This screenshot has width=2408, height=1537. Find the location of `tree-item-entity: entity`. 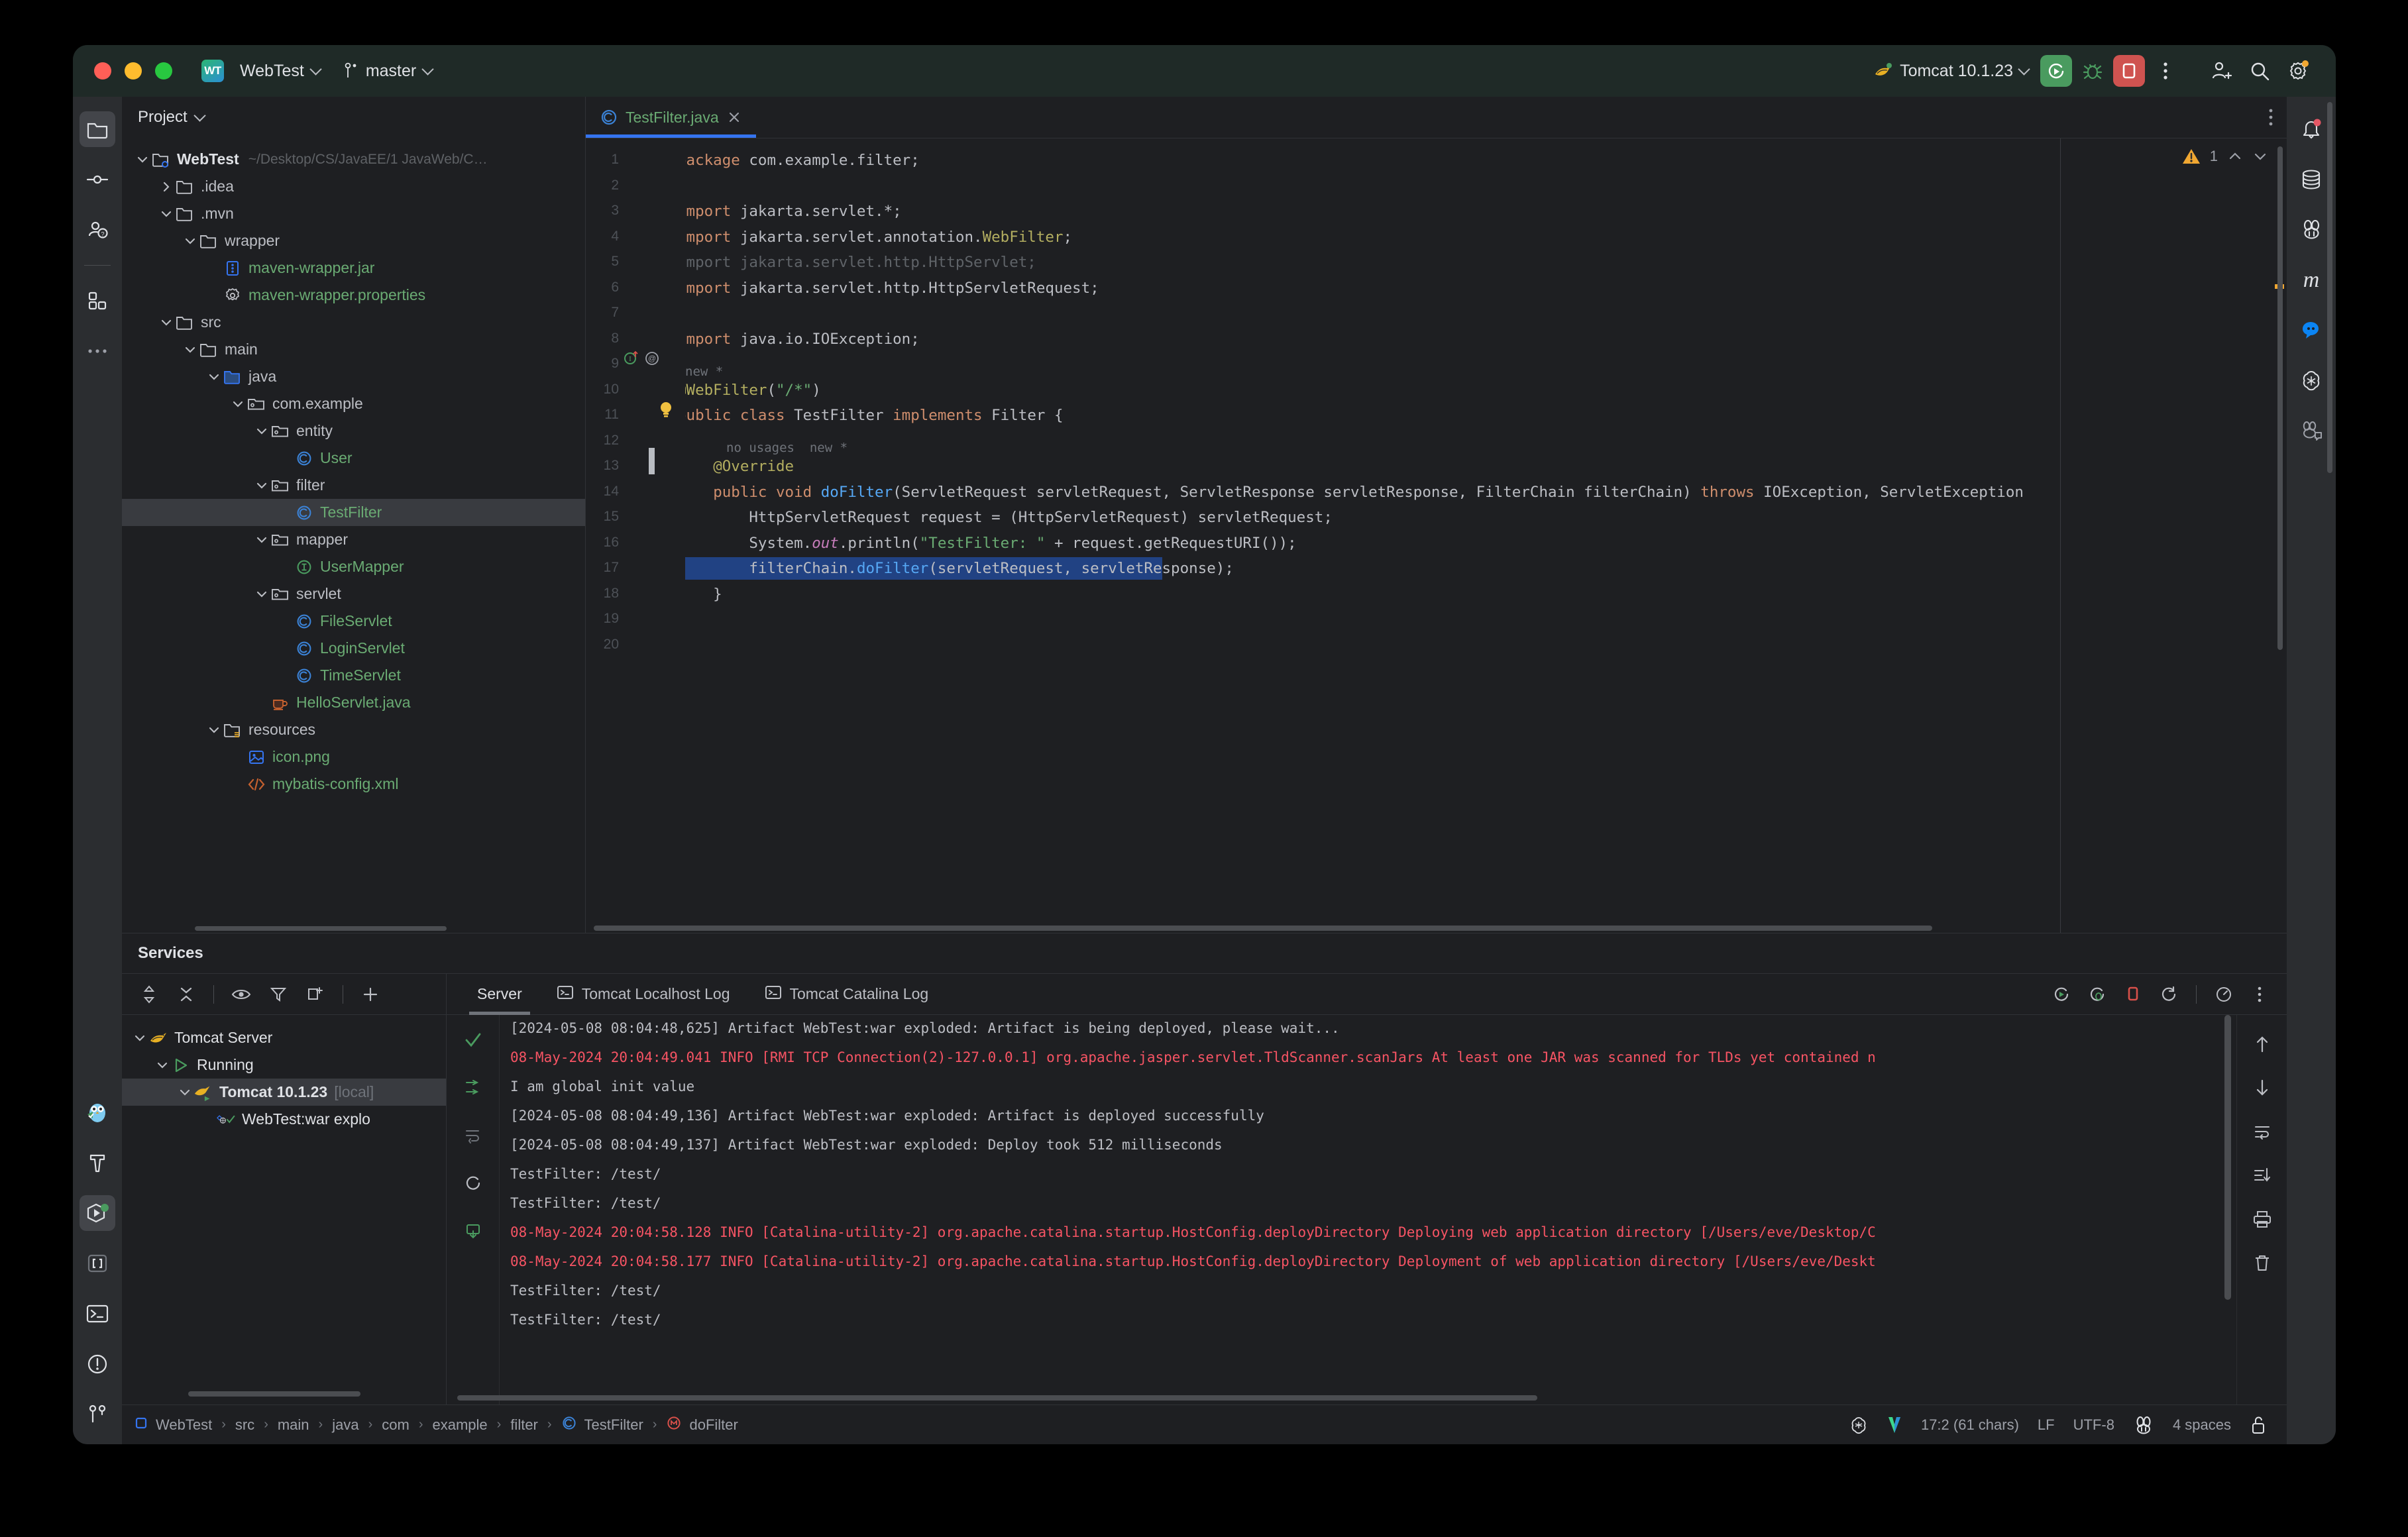

tree-item-entity: entity is located at coordinates (353, 431).